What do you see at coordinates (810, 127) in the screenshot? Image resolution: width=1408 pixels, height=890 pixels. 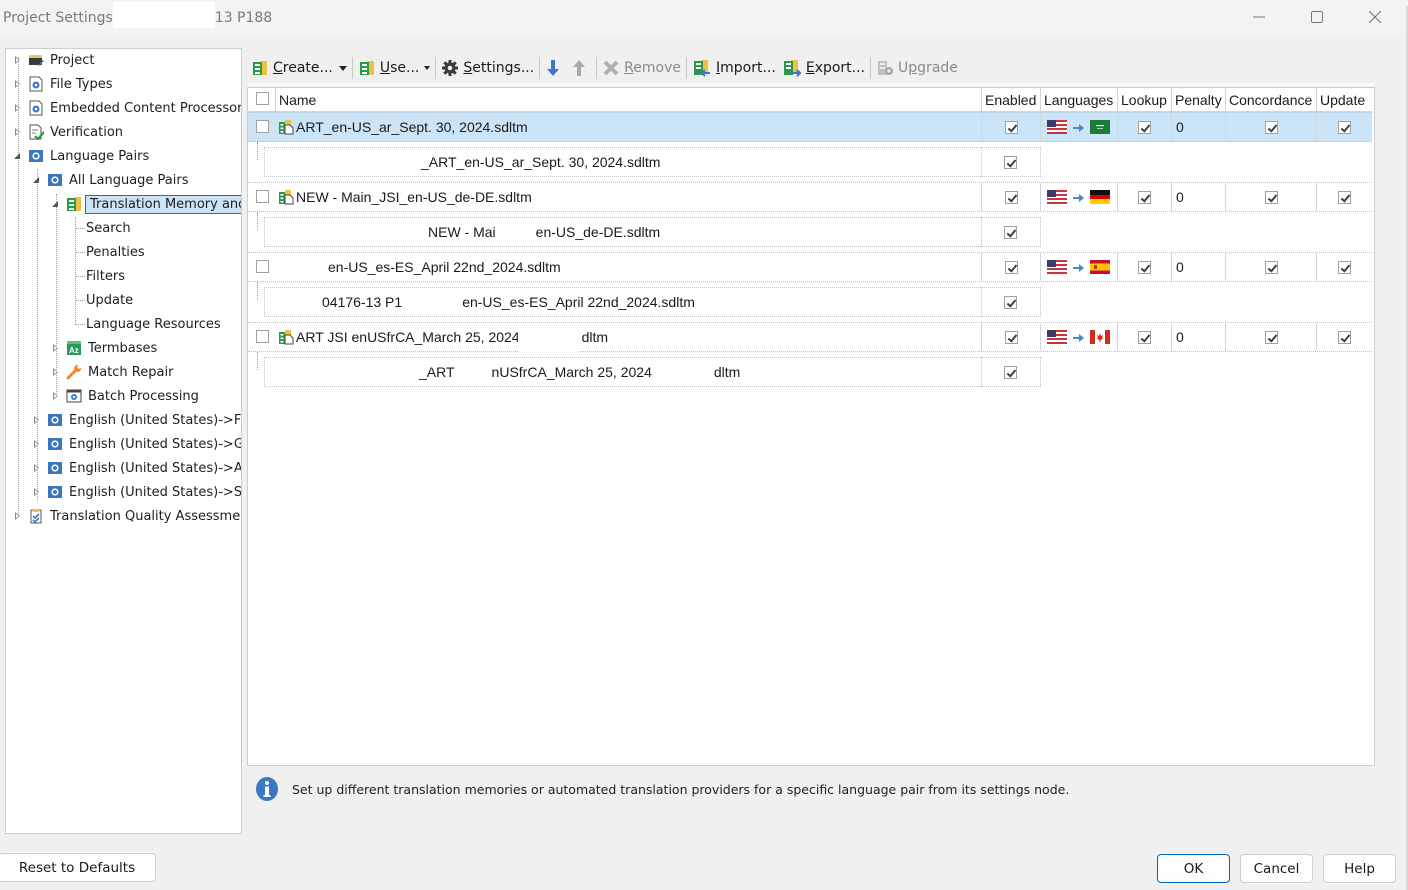 I see `tm-row: ART_en-US_ar_Sept. 30, 2024.sdltm 0` at bounding box center [810, 127].